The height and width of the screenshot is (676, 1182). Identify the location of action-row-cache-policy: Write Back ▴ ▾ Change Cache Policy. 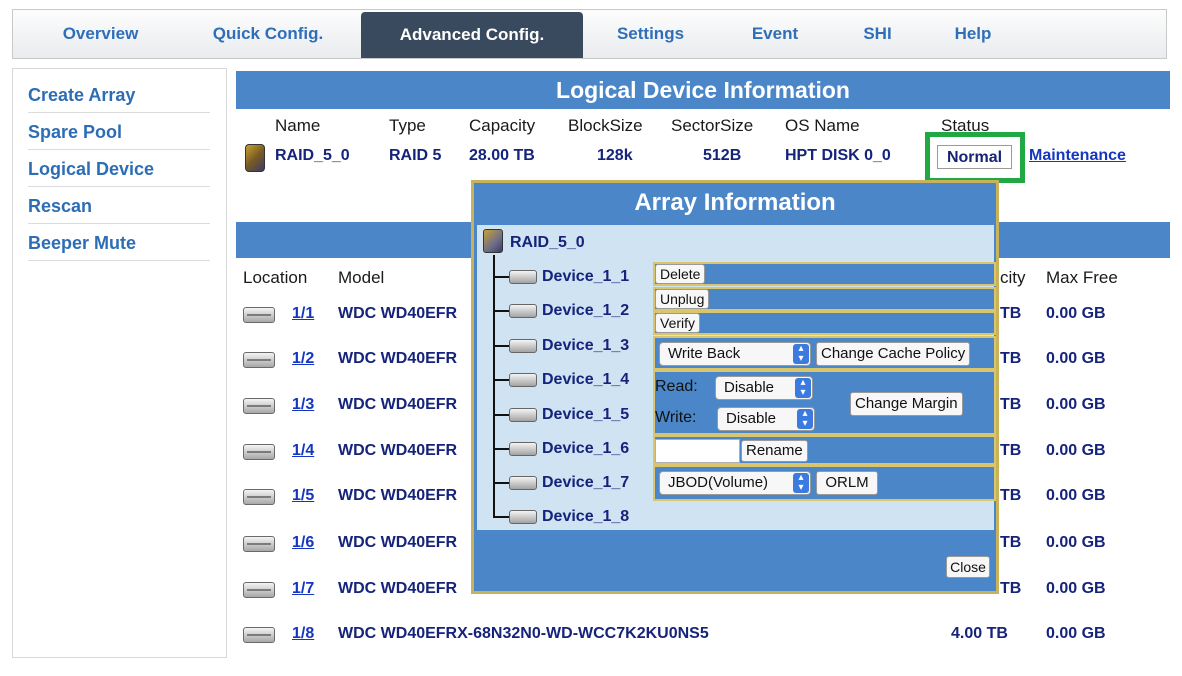
(824, 353).